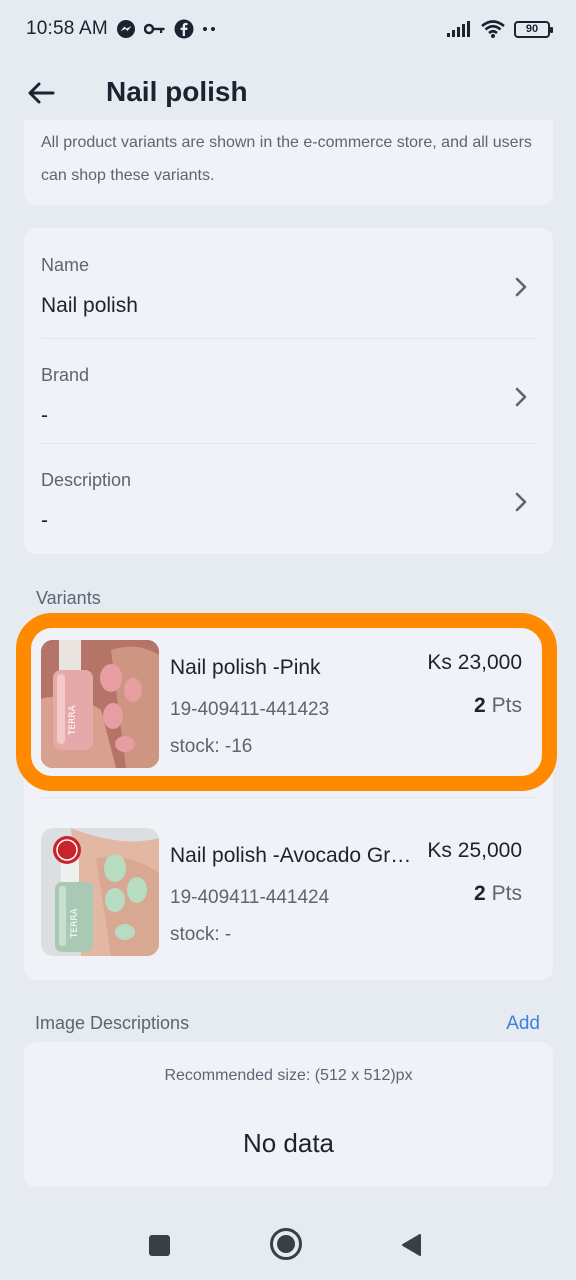 Image resolution: width=576 pixels, height=1280 pixels. I want to click on empty-state-text: No data, so click(288, 1143).